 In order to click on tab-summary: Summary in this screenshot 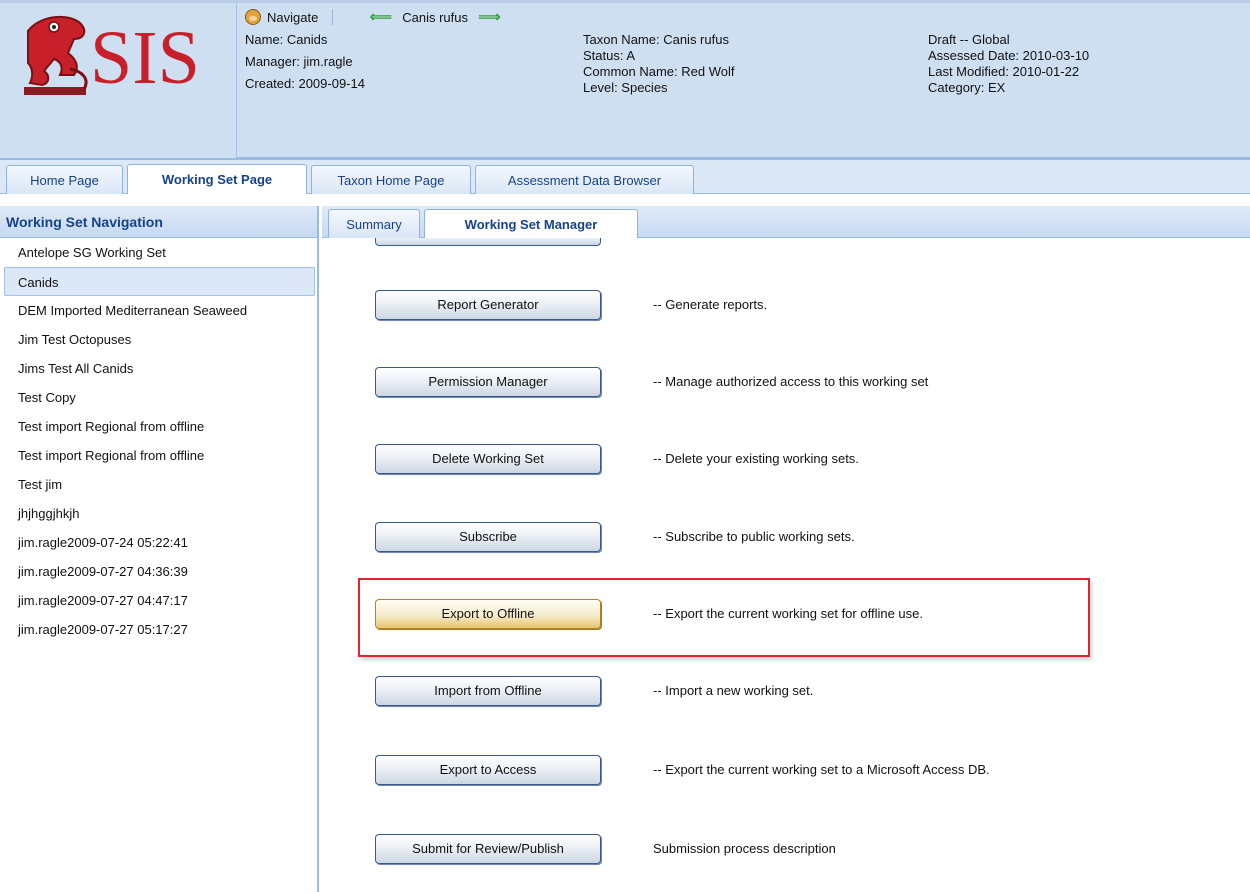, I will do `click(374, 223)`.